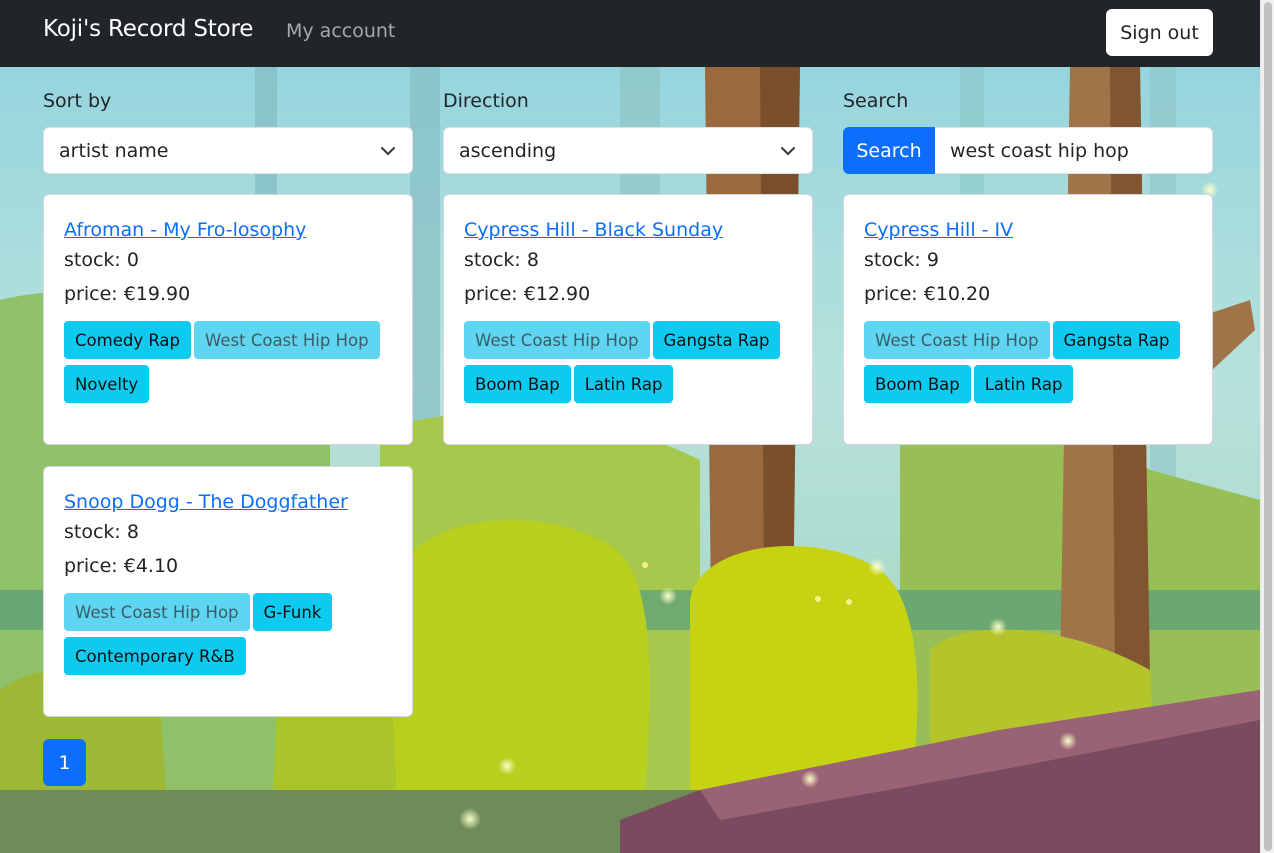 This screenshot has height=853, width=1274. Describe the element at coordinates (901, 260) in the screenshot. I see `record-stock: stock: 9` at that location.